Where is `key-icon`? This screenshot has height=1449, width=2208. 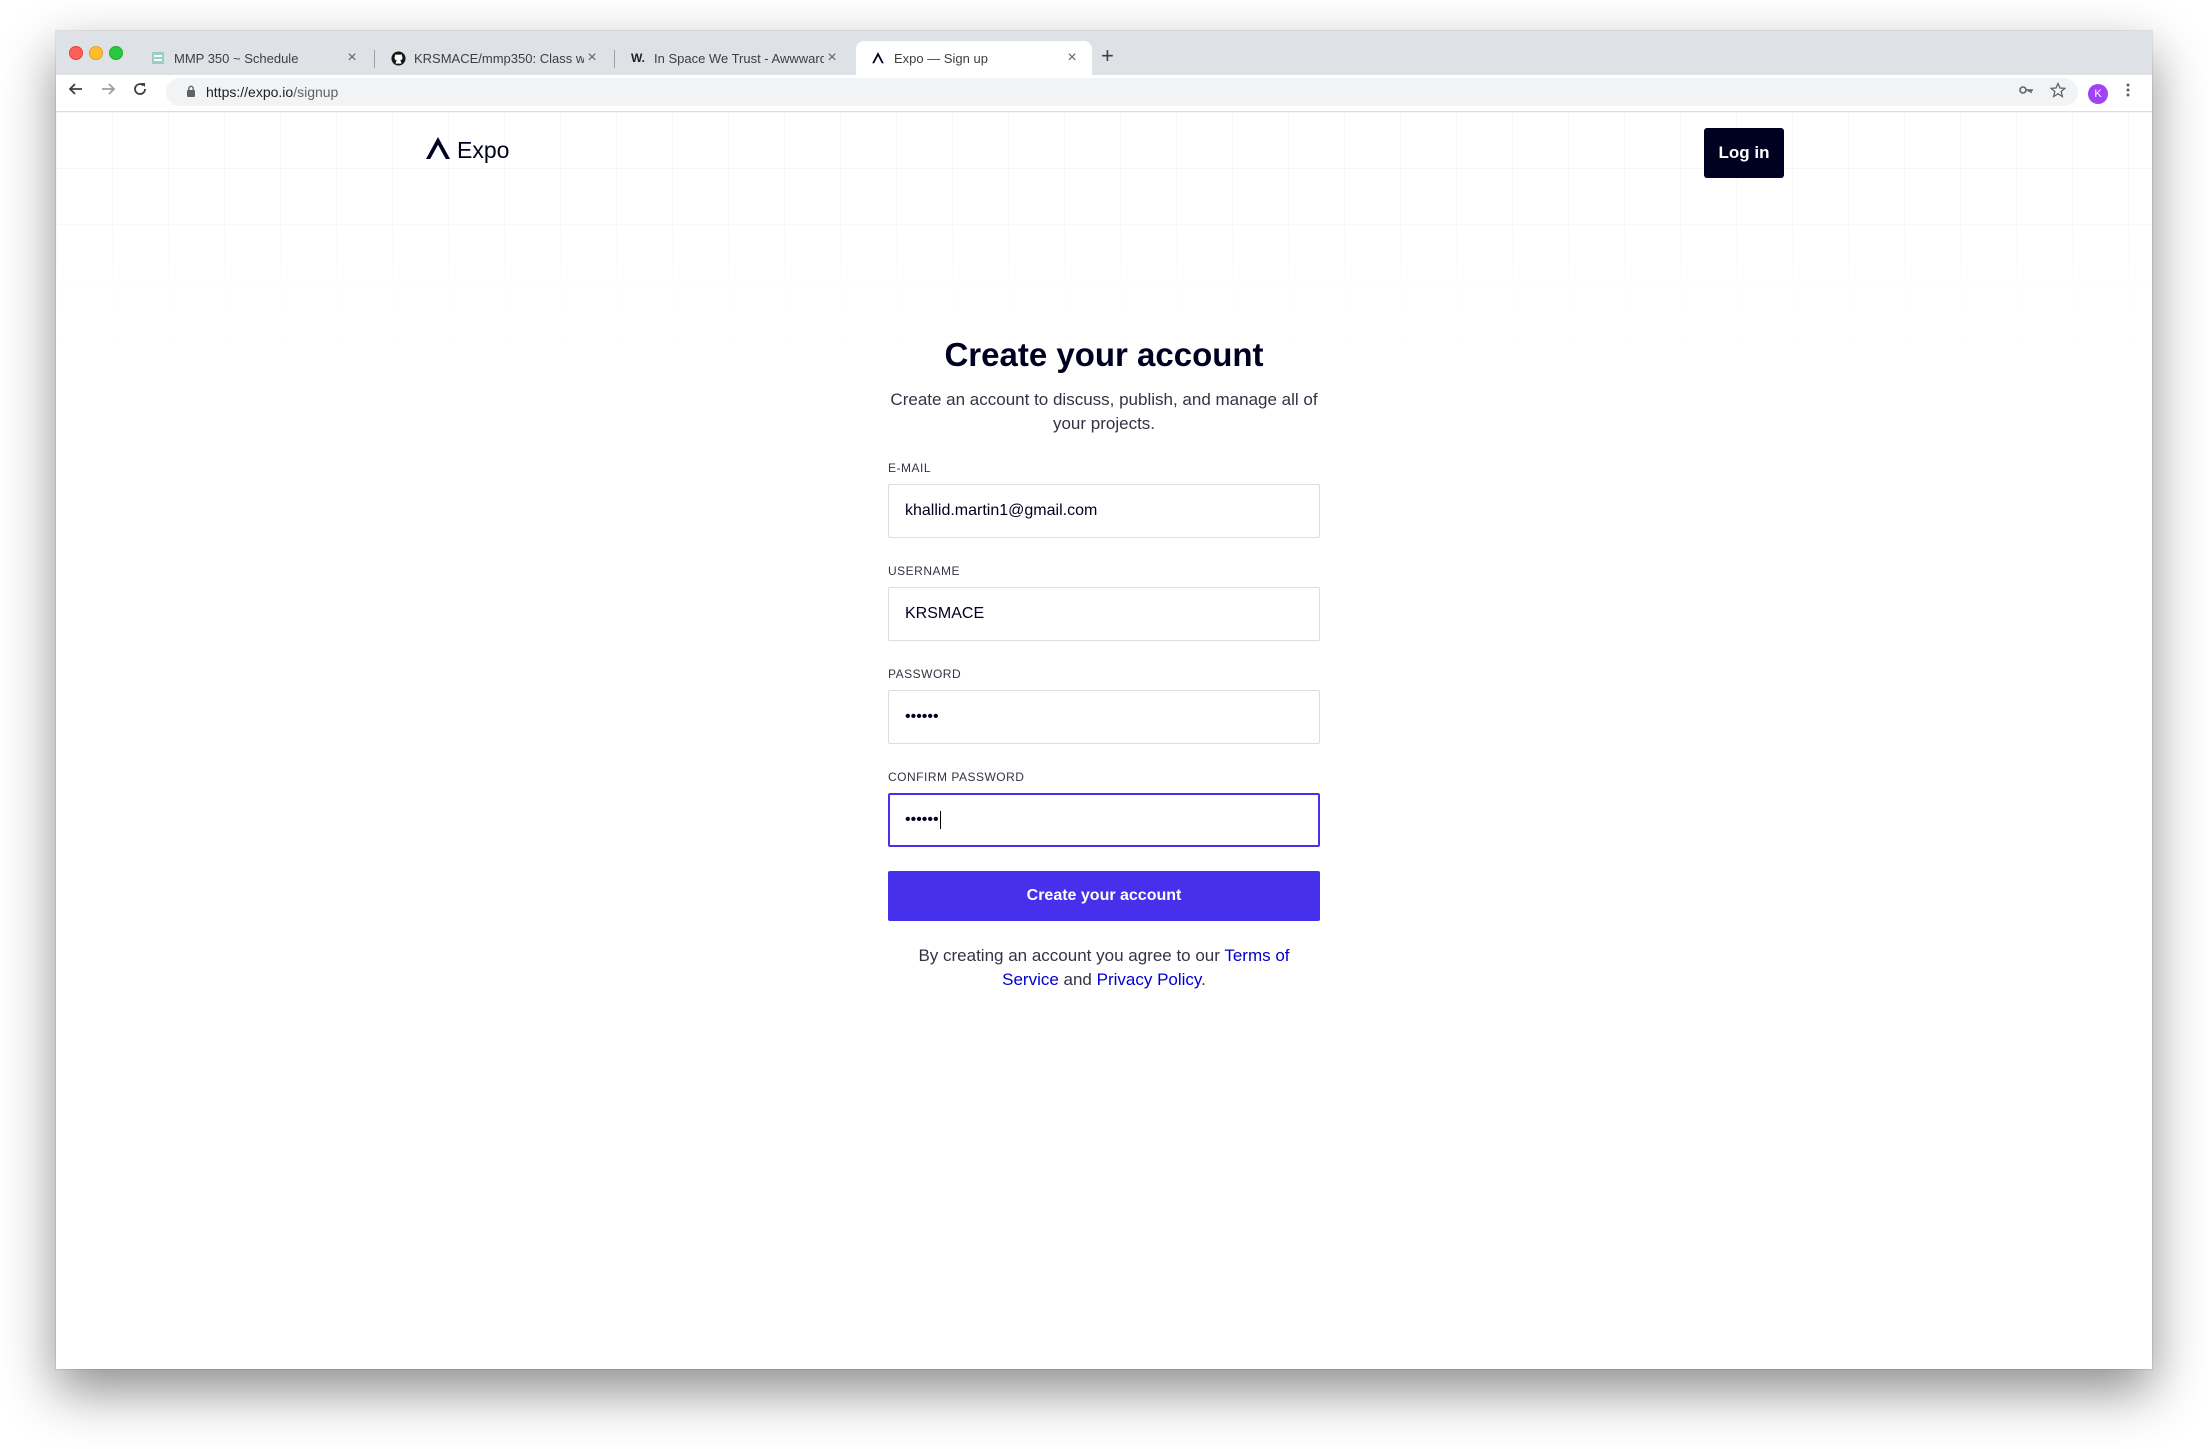 key-icon is located at coordinates (2026, 92).